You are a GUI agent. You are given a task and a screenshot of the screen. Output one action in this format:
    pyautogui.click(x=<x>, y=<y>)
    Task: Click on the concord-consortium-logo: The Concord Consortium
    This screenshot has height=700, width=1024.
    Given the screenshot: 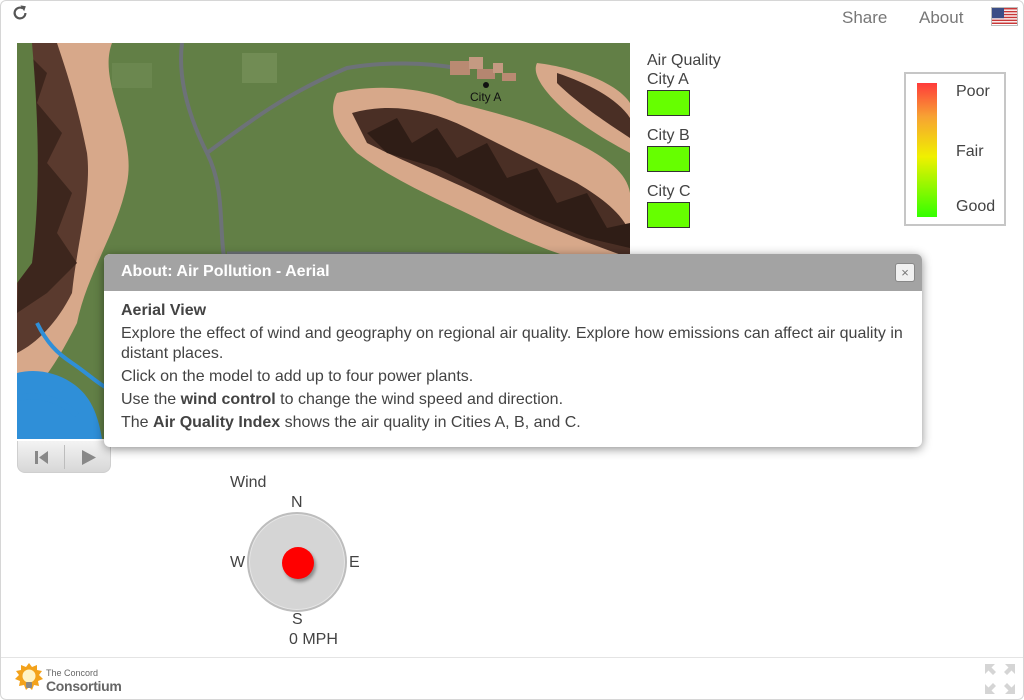 What is the action you would take?
    pyautogui.click(x=73, y=679)
    